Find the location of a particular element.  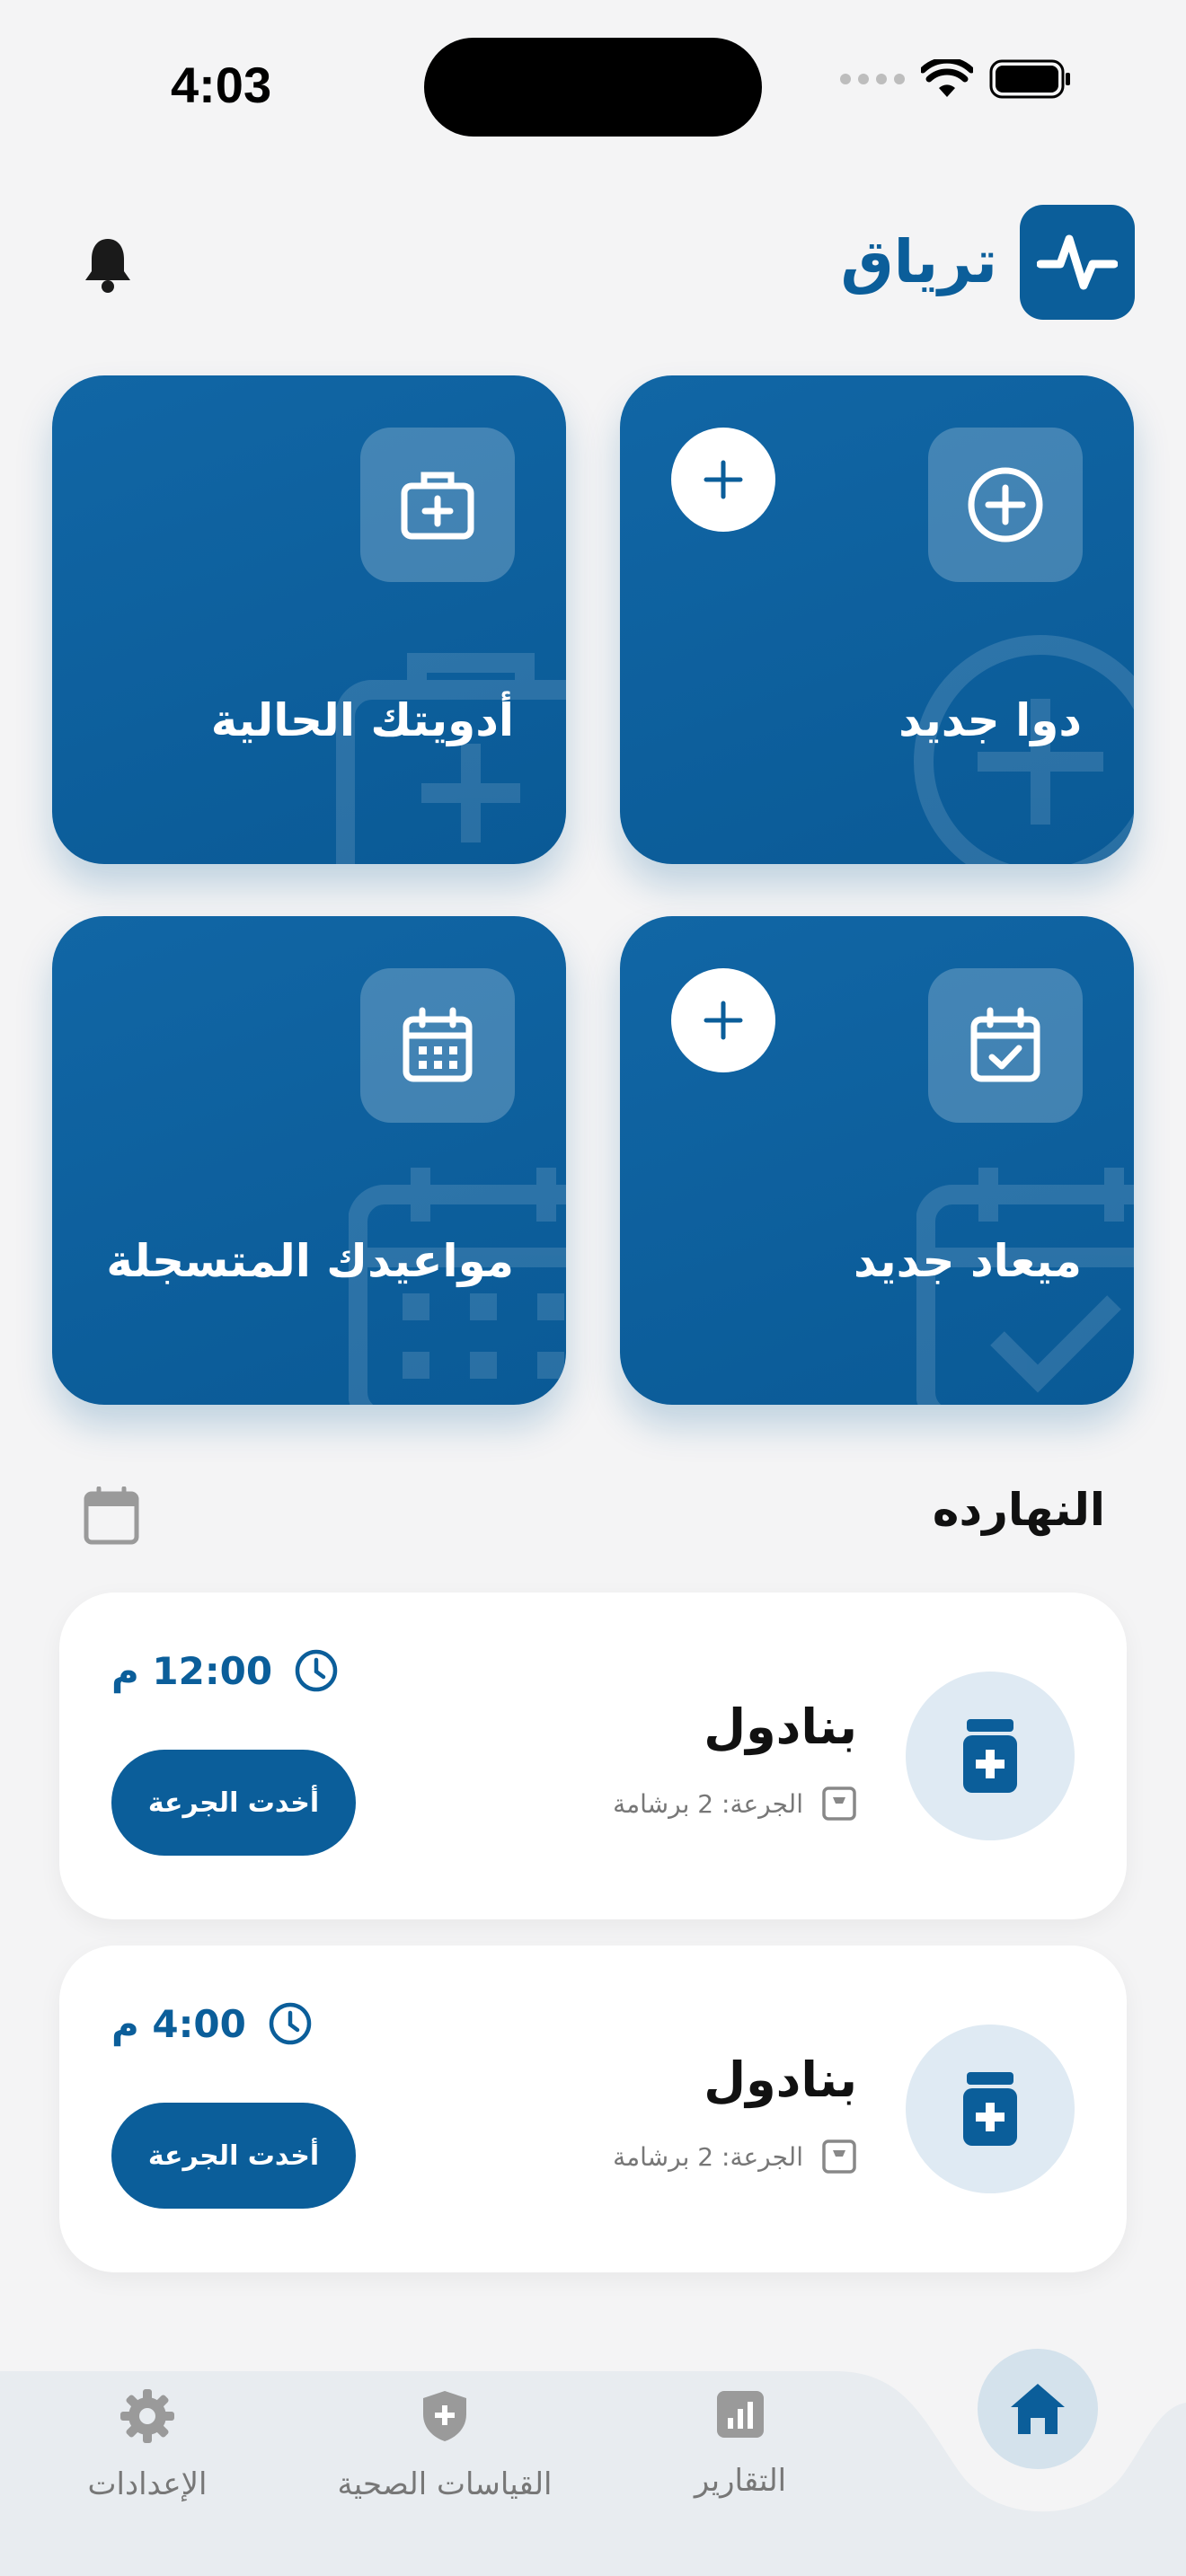

current-medicines-card: أدويتك الحالية is located at coordinates (309, 619).